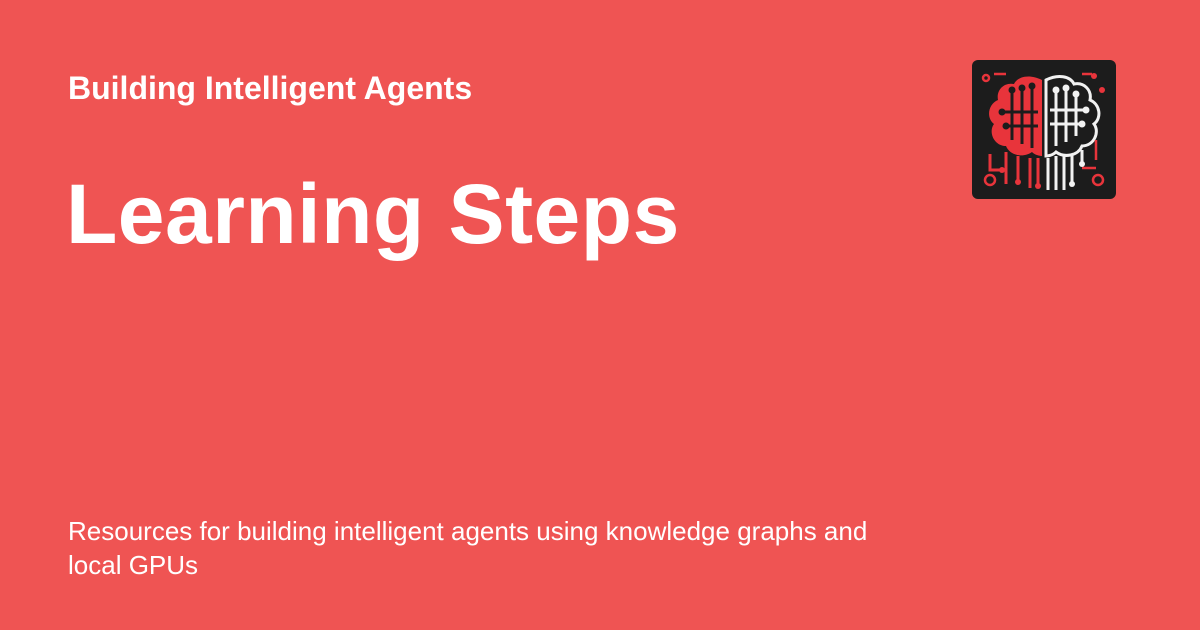  I want to click on site-title: Building Intelligent Agents, so click(270, 88).